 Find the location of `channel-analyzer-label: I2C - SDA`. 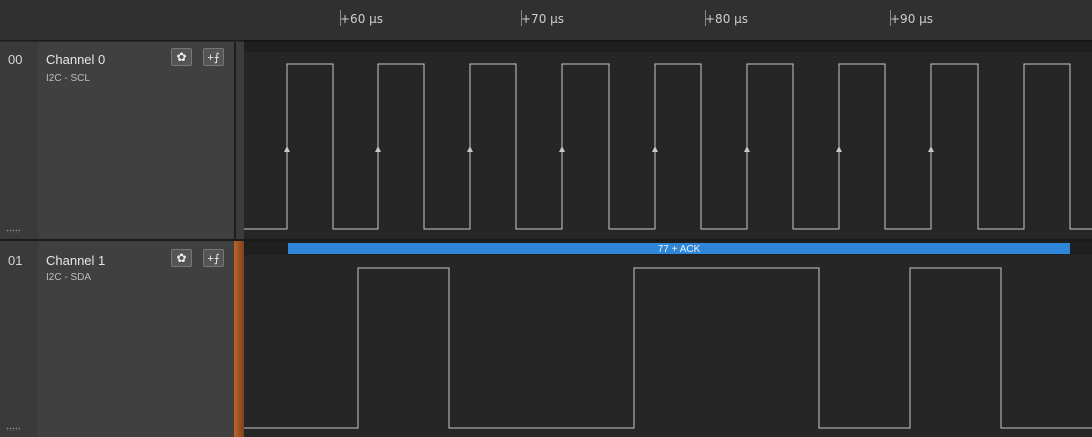

channel-analyzer-label: I2C - SDA is located at coordinates (69, 277).